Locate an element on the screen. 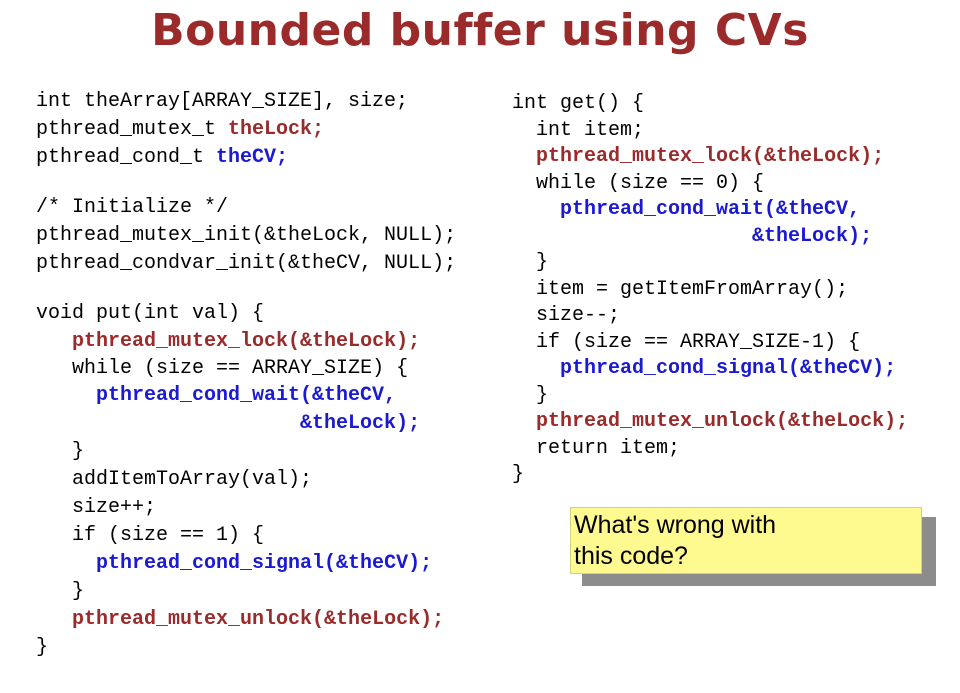  code-line: int theArray[ARRAY_SIZE], size; is located at coordinates (246, 102).